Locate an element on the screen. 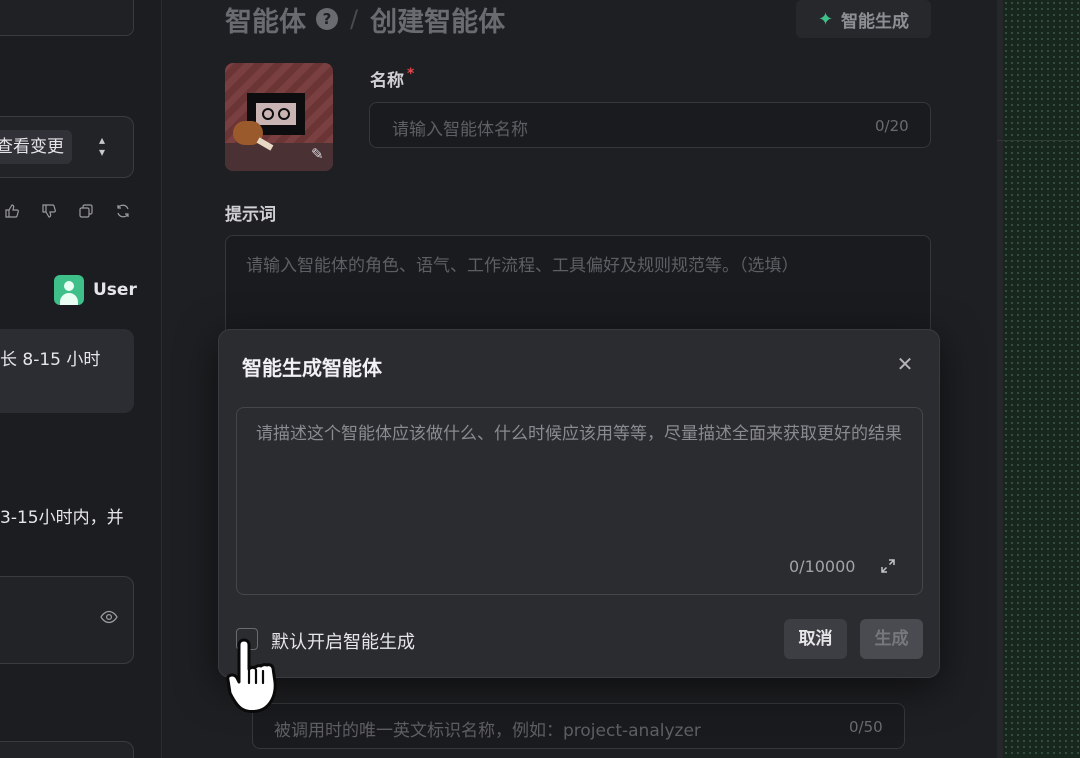  eye-icon is located at coordinates (109, 618).